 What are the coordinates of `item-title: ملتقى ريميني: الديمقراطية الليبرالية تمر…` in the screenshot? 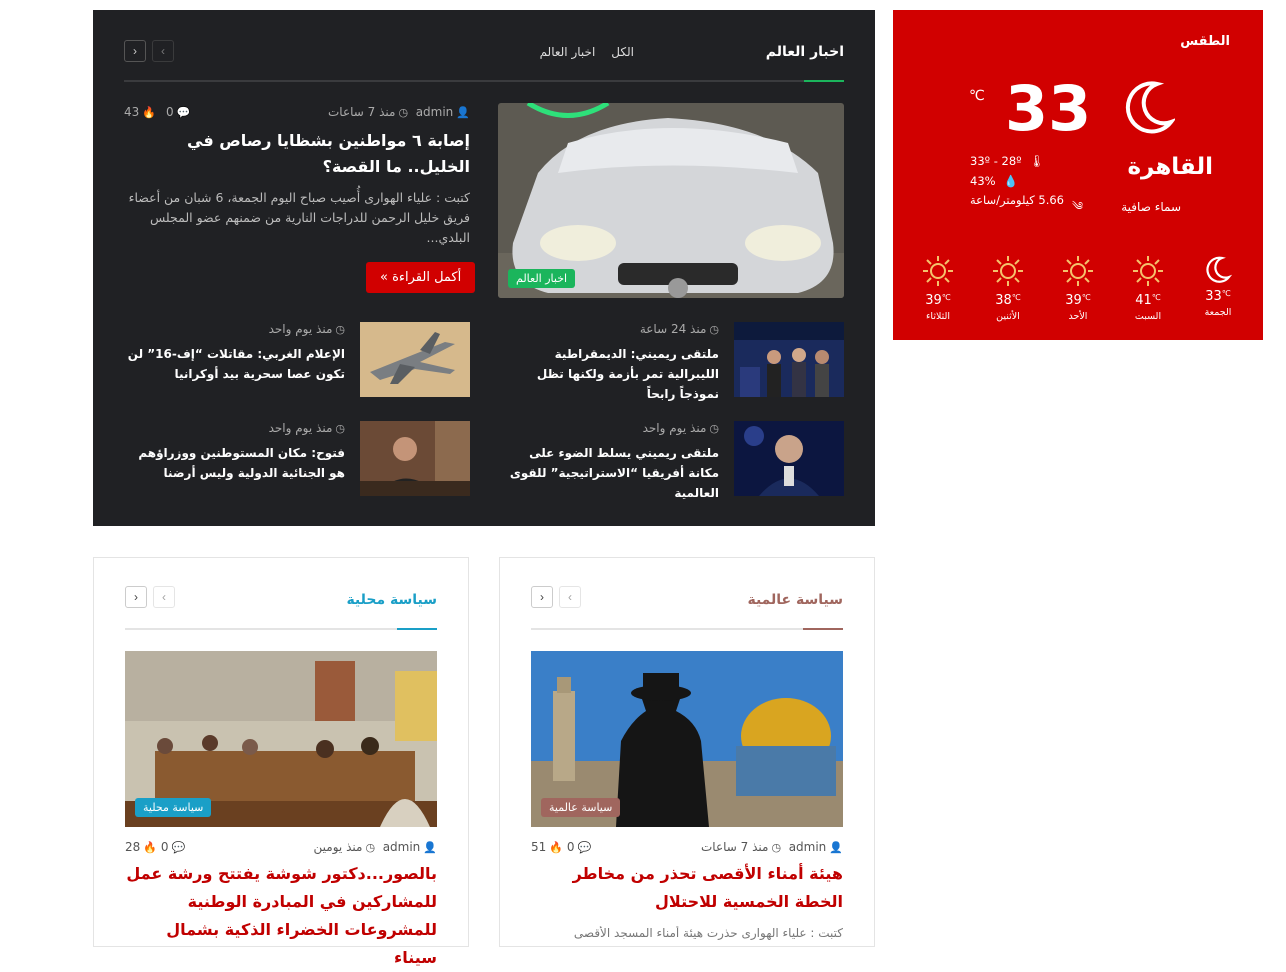 It's located at (609, 374).